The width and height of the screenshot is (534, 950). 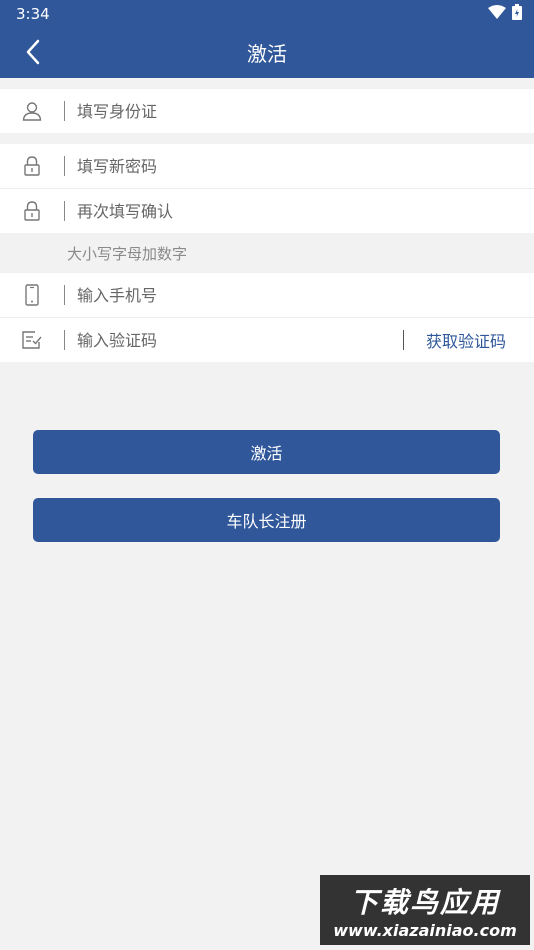 I want to click on id-number-row, so click(x=267, y=111).